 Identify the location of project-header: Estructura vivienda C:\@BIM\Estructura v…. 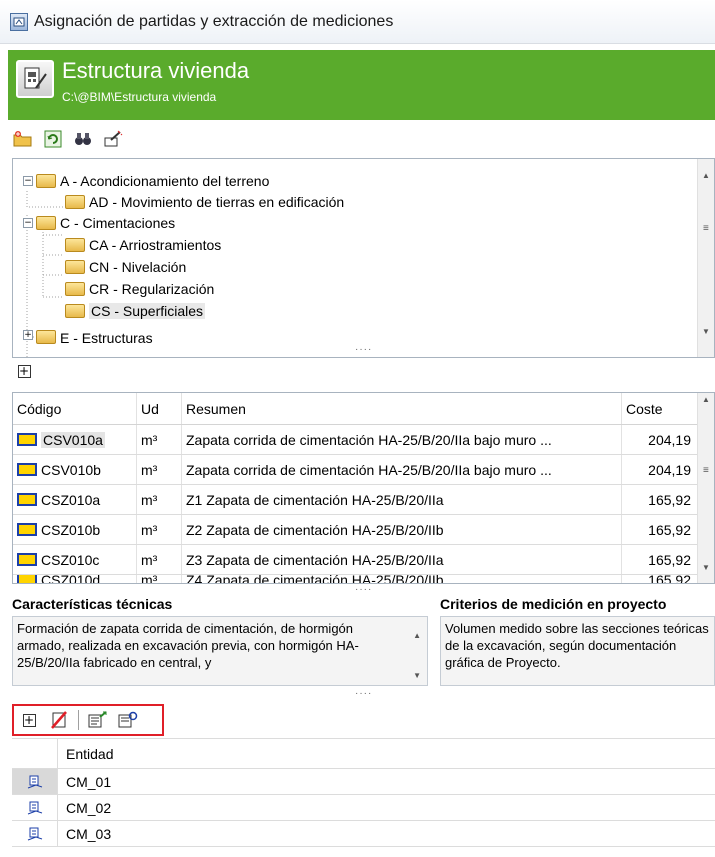
(361, 85).